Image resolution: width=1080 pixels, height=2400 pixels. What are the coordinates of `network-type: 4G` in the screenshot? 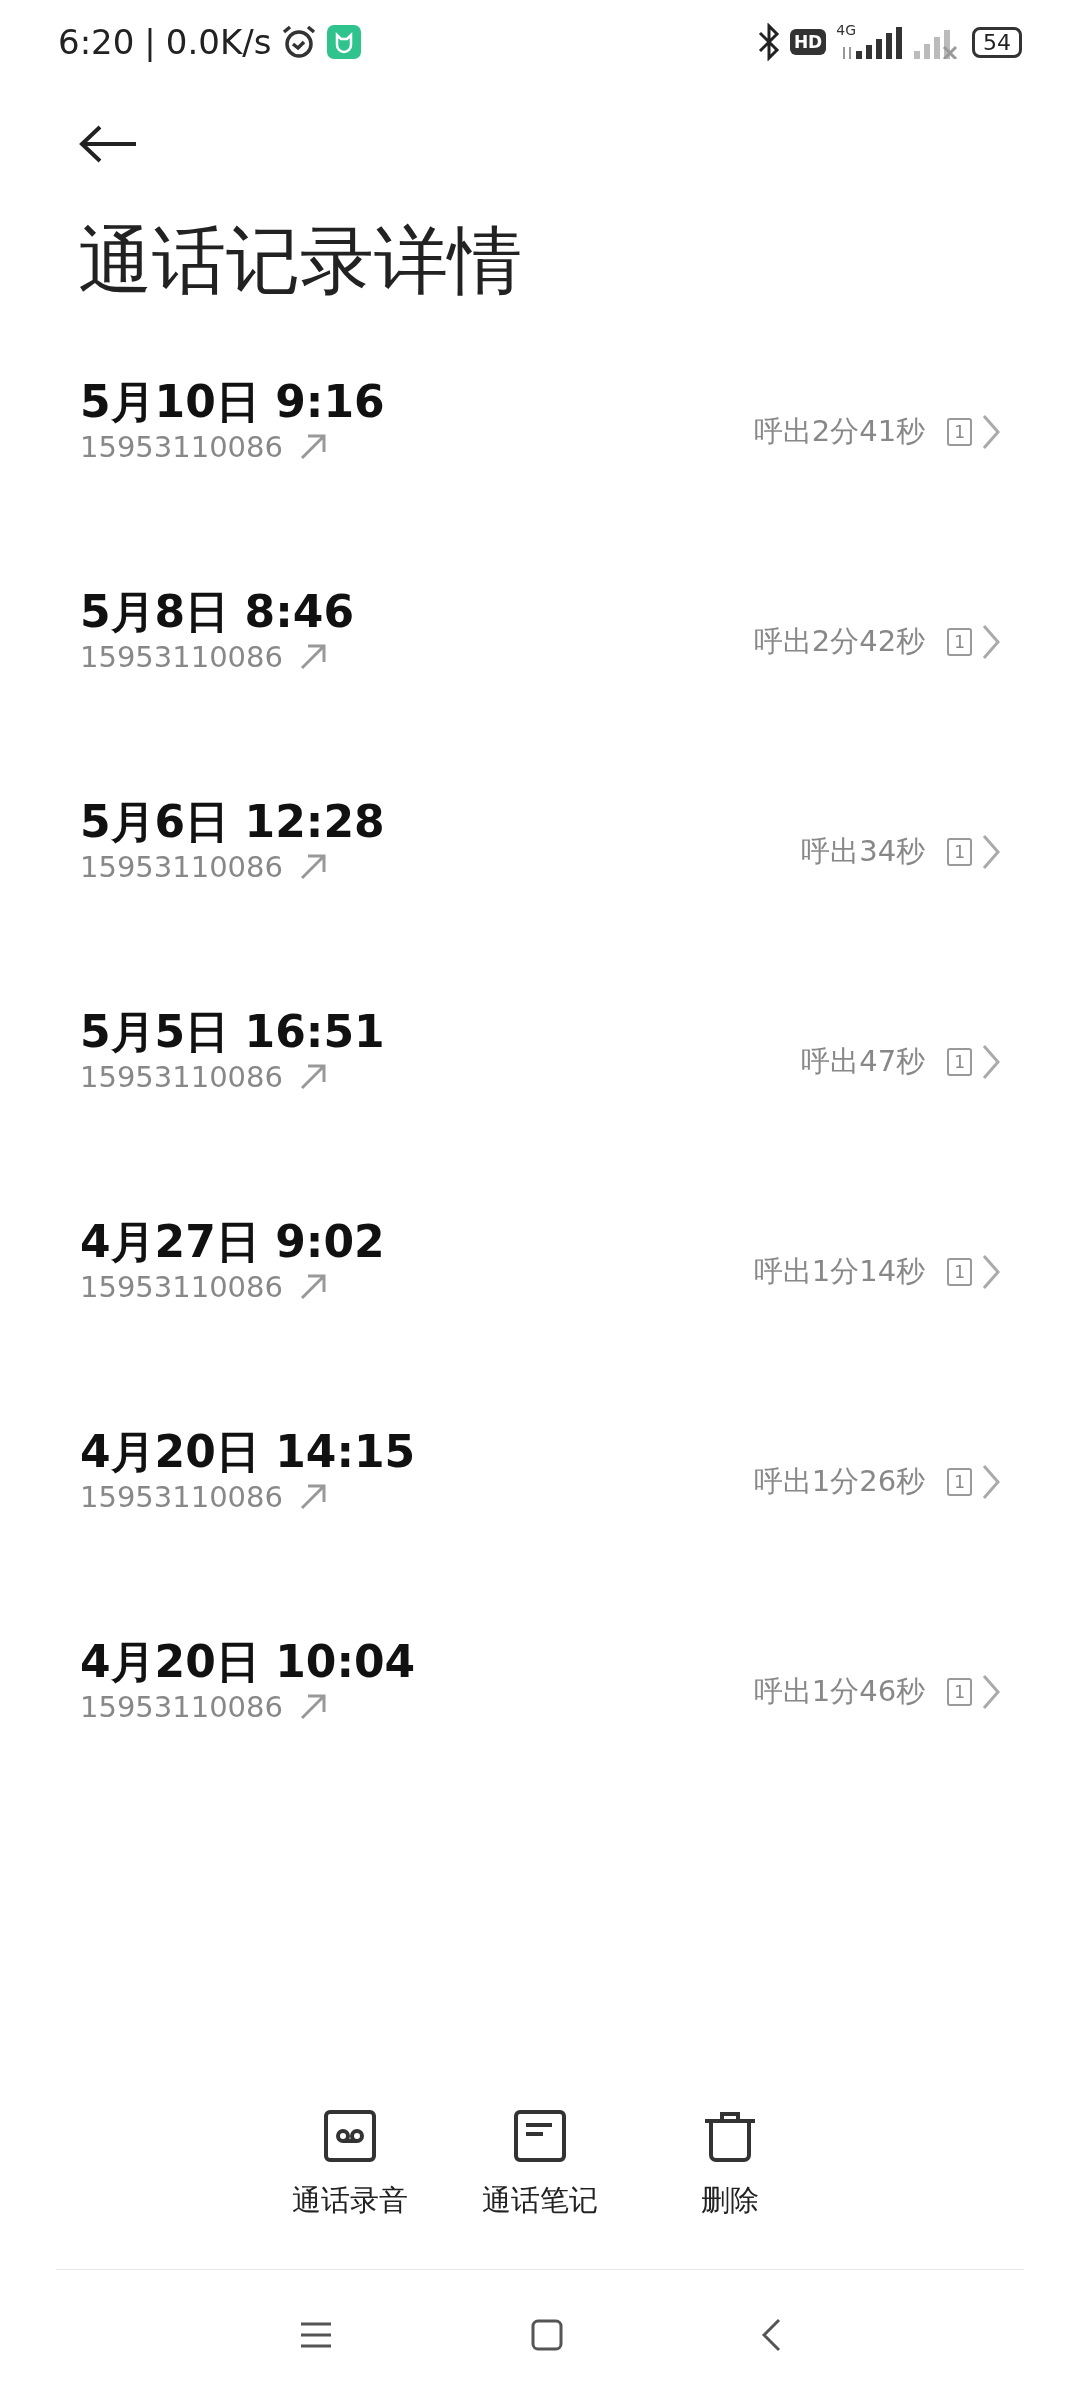 It's located at (846, 30).